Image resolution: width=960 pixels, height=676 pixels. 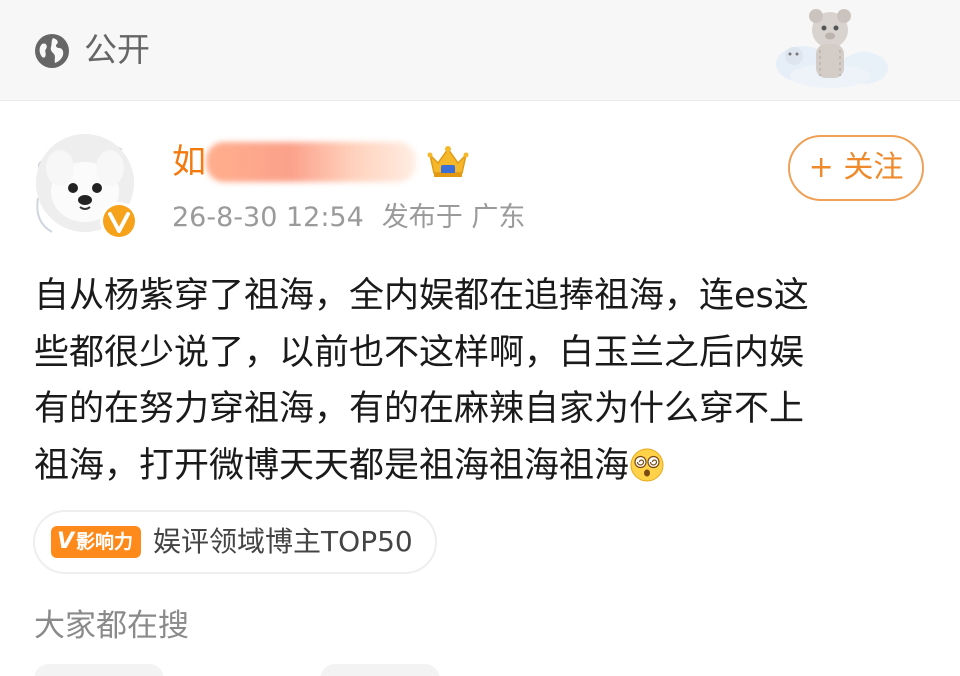 I want to click on post-meta: 26-8-30 12:54 发布于 广东, so click(x=348, y=218).